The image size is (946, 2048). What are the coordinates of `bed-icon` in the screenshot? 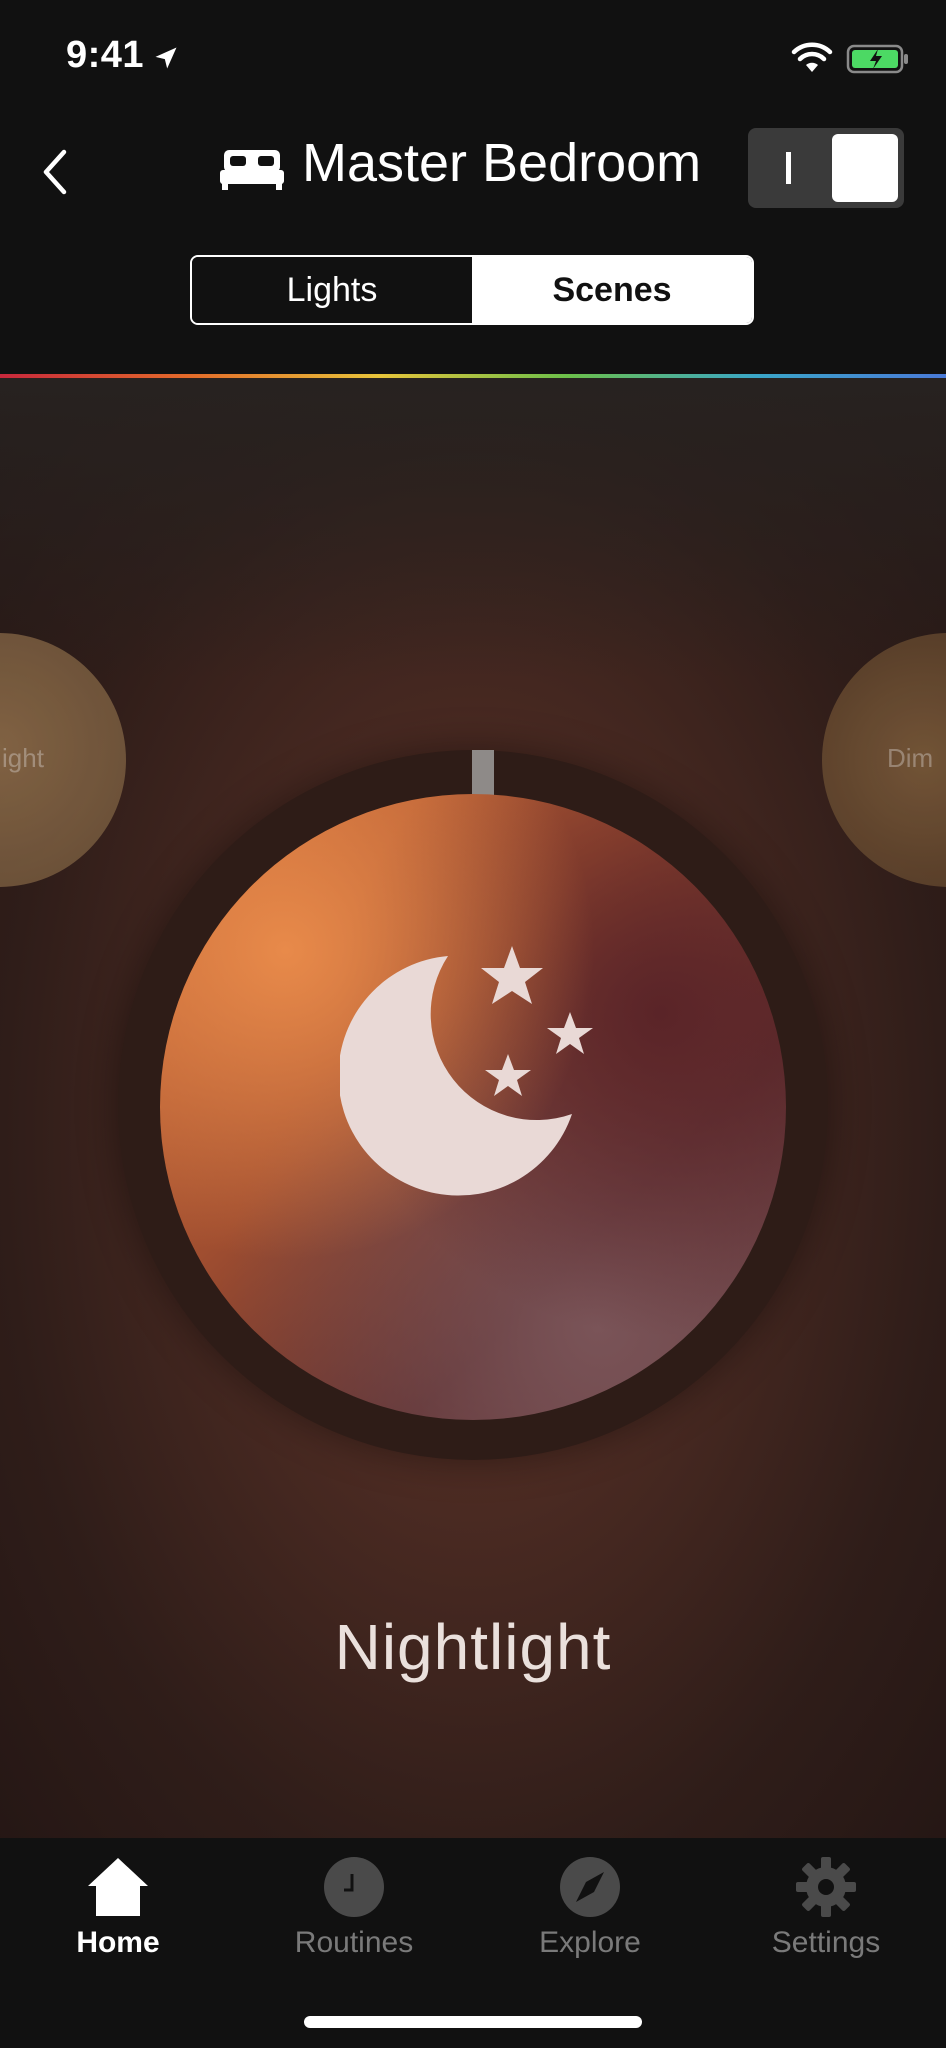 It's located at (252, 170).